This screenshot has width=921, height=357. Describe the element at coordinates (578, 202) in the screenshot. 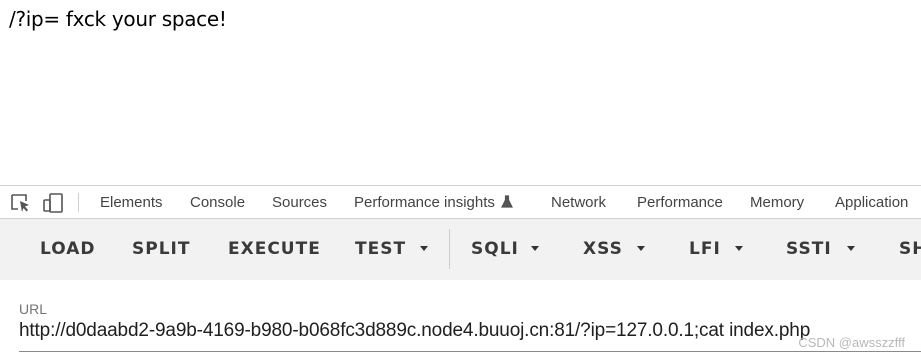

I see `tab-network: Network` at that location.